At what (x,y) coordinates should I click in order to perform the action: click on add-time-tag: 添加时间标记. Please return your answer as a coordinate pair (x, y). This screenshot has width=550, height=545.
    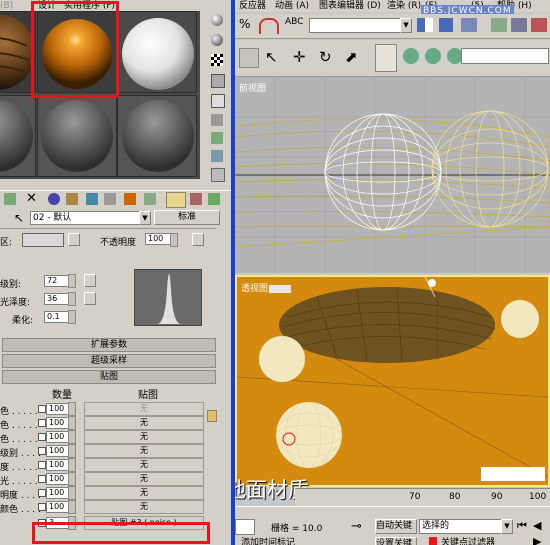
    Looking at the image, I should click on (291, 541).